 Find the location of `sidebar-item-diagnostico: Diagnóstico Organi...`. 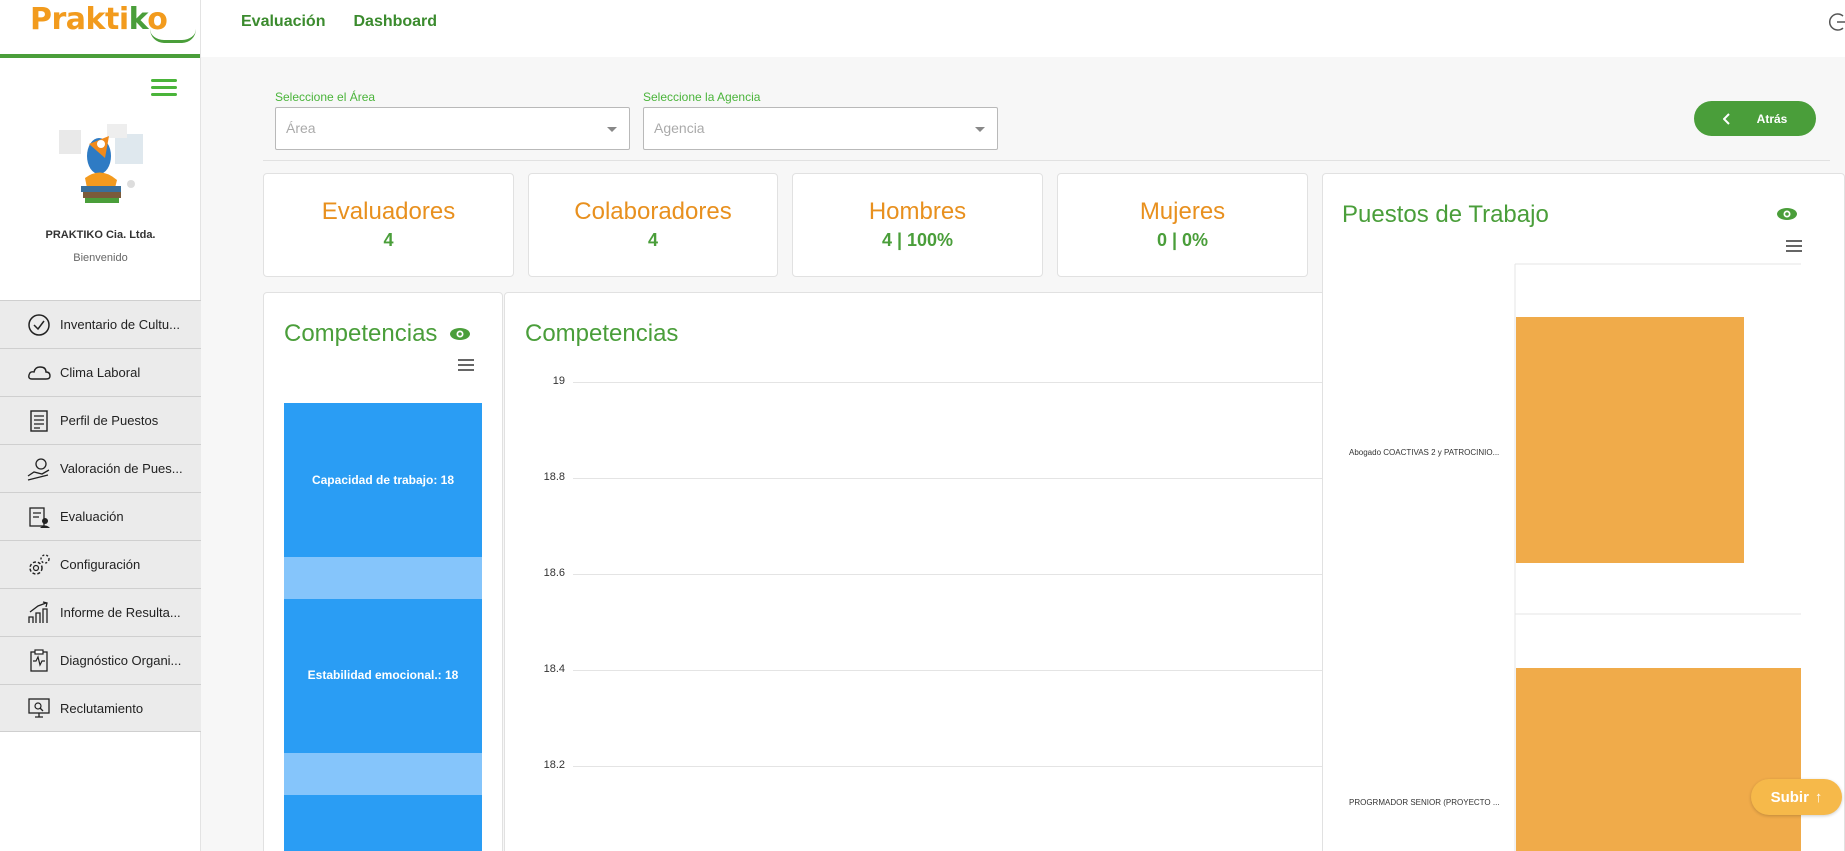

sidebar-item-diagnostico: Diagnóstico Organi... is located at coordinates (100, 660).